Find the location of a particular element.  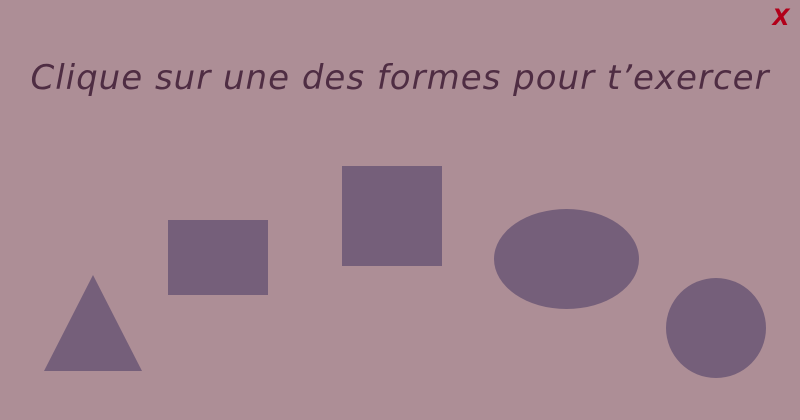

page-title: Clique sur une des formes pour t’exercer is located at coordinates (400, 78).